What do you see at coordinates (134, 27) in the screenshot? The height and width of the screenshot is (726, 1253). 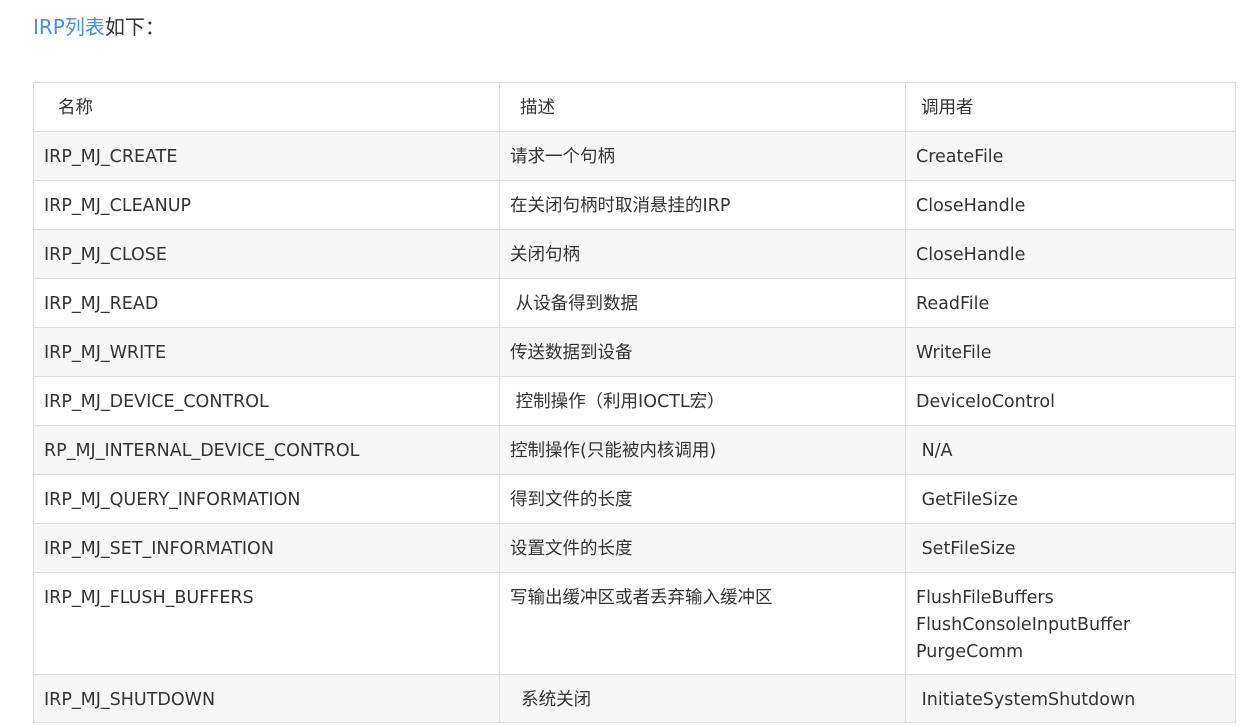 I see `intro-text: 如下：` at bounding box center [134, 27].